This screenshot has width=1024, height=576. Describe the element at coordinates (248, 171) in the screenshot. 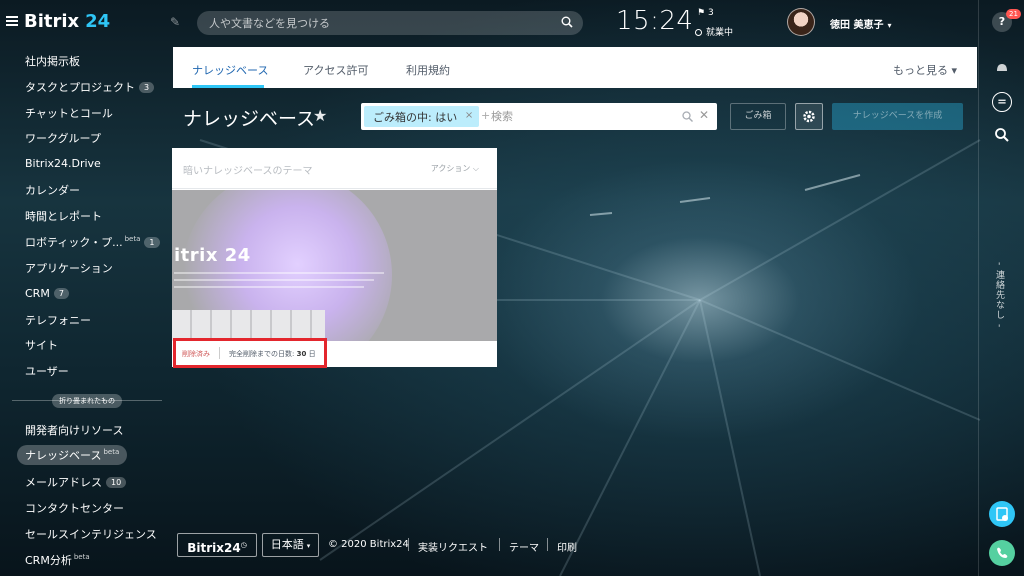

I see `card-title: 暗いナレッジベースのテーマ` at that location.